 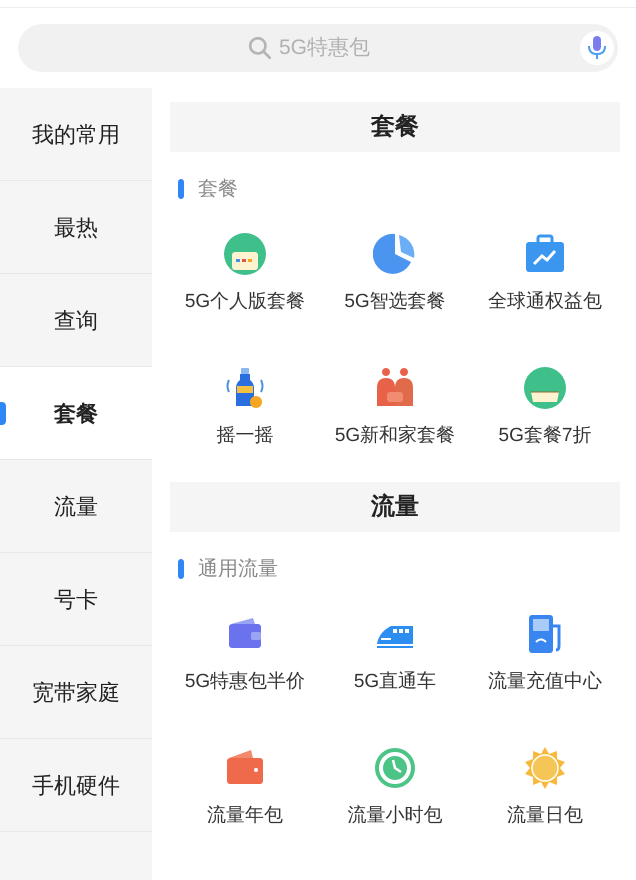 What do you see at coordinates (395, 768) in the screenshot?
I see `clock-icon` at bounding box center [395, 768].